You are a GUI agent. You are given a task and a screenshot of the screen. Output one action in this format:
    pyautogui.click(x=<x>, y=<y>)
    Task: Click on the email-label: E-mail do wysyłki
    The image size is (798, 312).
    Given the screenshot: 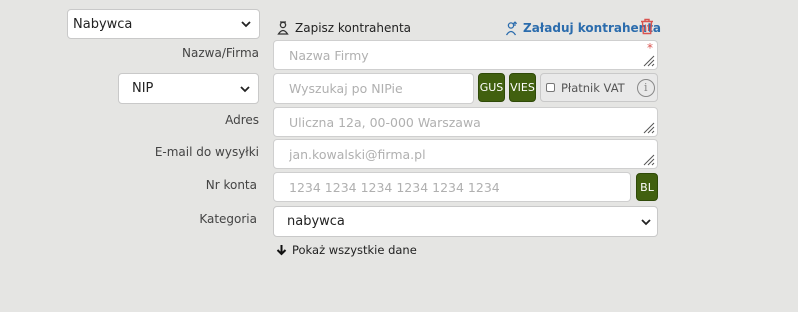 What is the action you would take?
    pyautogui.click(x=206, y=152)
    